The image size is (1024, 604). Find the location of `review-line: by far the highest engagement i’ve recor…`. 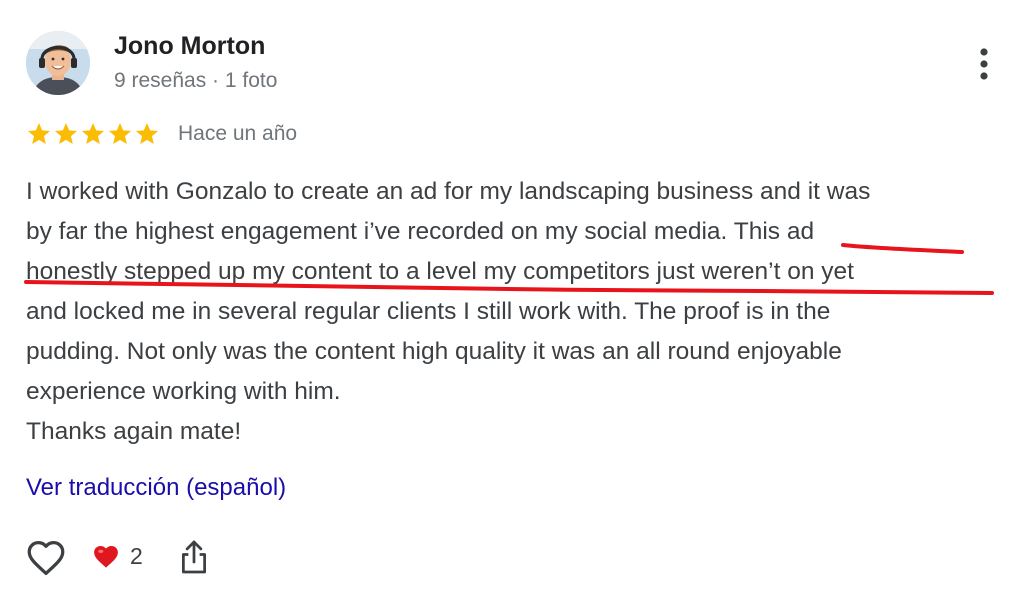

review-line: by far the highest engagement i’ve recor… is located at coordinates (420, 231).